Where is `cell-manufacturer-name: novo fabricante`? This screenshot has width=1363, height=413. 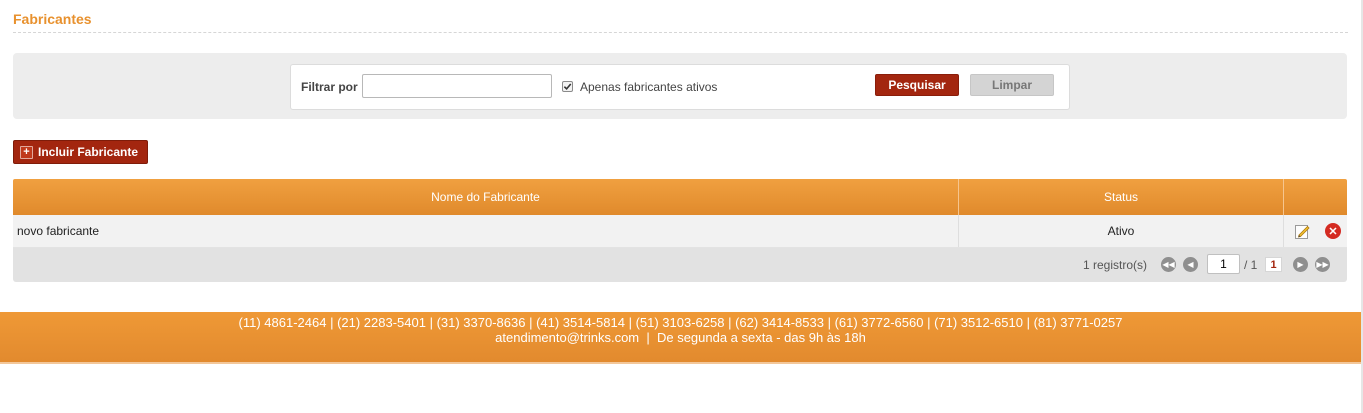 cell-manufacturer-name: novo fabricante is located at coordinates (486, 231).